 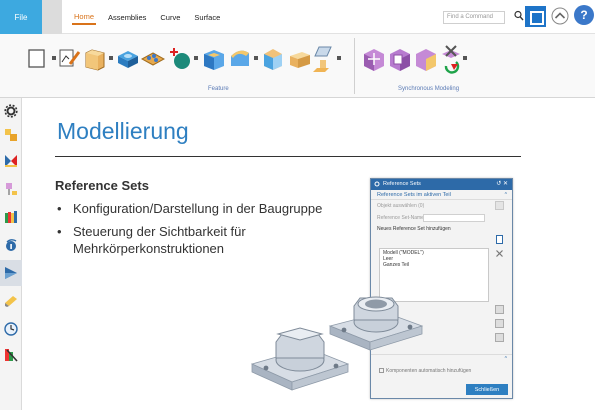 What do you see at coordinates (535, 16) in the screenshot?
I see `window-toggle-icon` at bounding box center [535, 16].